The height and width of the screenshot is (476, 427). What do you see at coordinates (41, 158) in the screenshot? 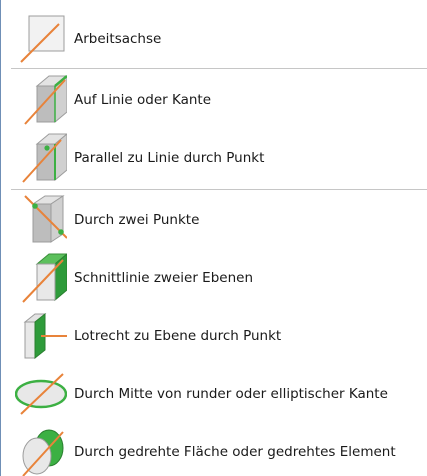
I see `axis-parallel-through-point-icon` at bounding box center [41, 158].